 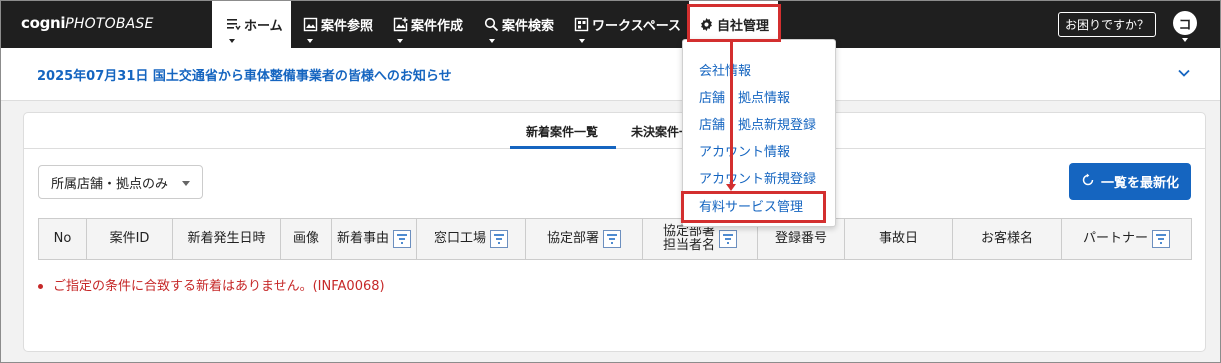 I want to click on nav-case-reference: 案件参照, so click(x=342, y=24).